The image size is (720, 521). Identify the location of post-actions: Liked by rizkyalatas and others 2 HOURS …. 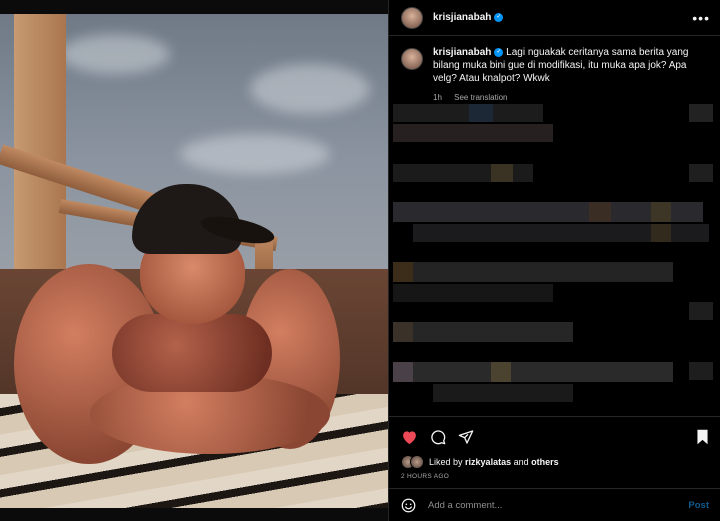
(554, 448).